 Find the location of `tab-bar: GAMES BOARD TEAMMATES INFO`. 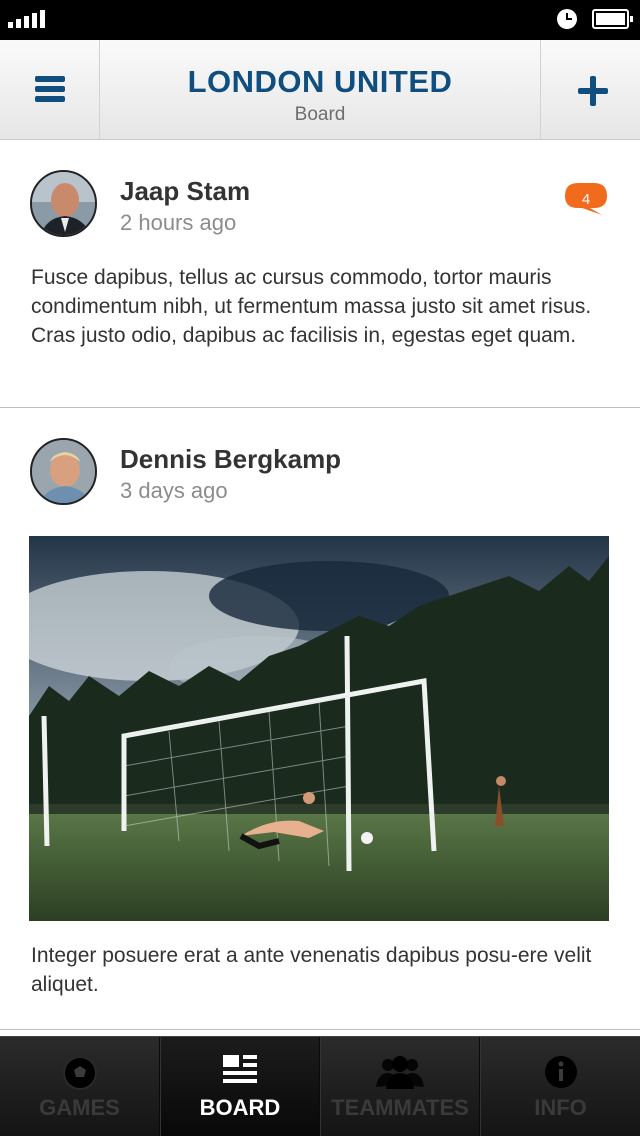

tab-bar: GAMES BOARD TEAMMATES INFO is located at coordinates (320, 1086).